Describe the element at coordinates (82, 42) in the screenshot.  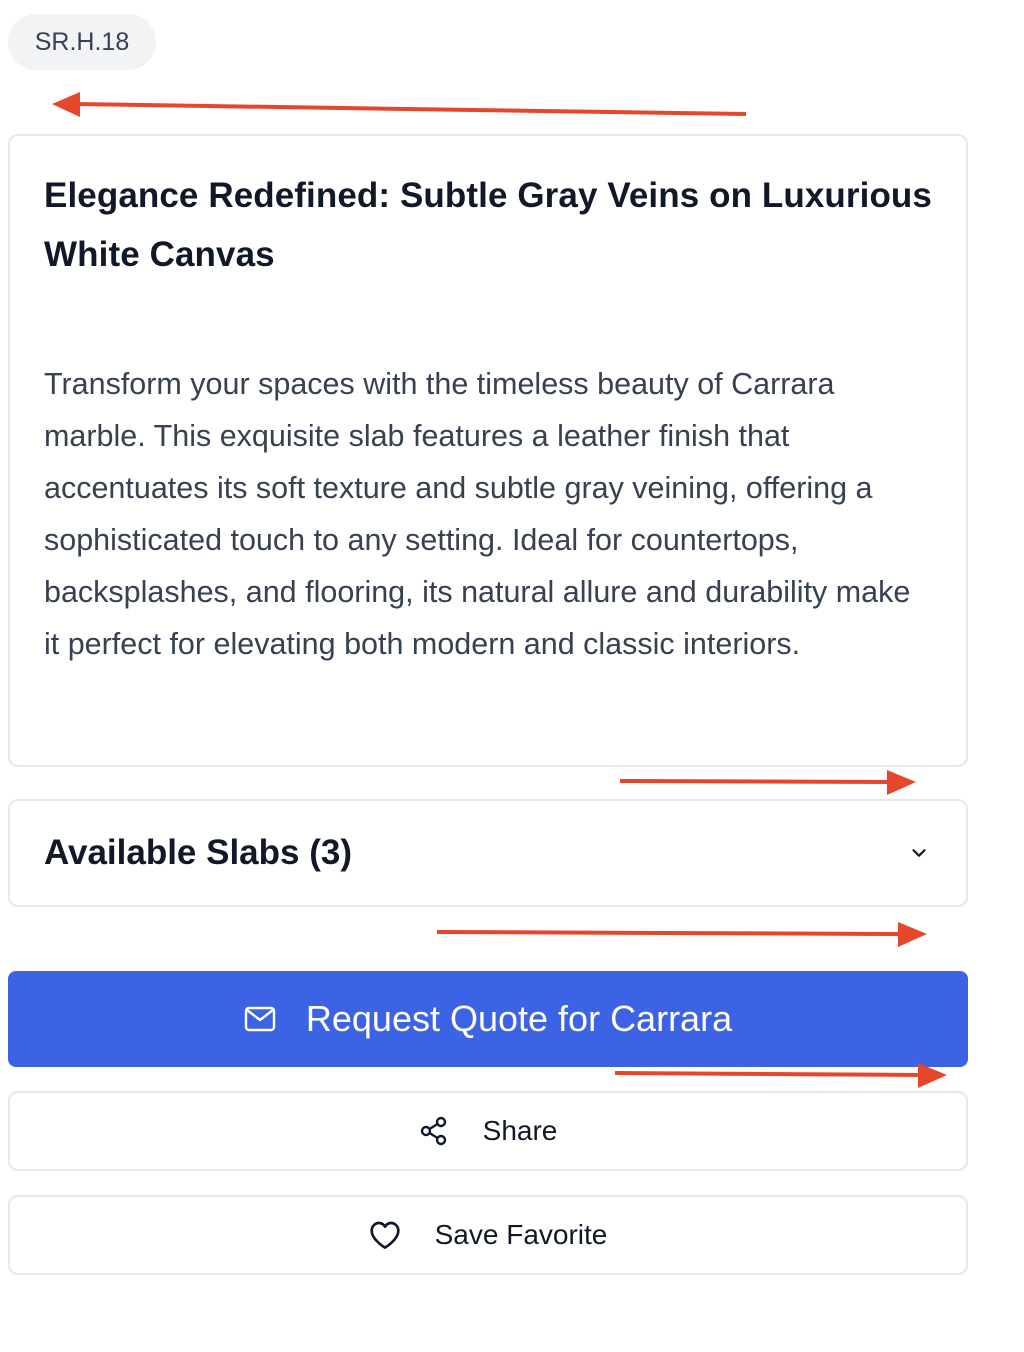
I see `sku-badge: SR.H.18` at that location.